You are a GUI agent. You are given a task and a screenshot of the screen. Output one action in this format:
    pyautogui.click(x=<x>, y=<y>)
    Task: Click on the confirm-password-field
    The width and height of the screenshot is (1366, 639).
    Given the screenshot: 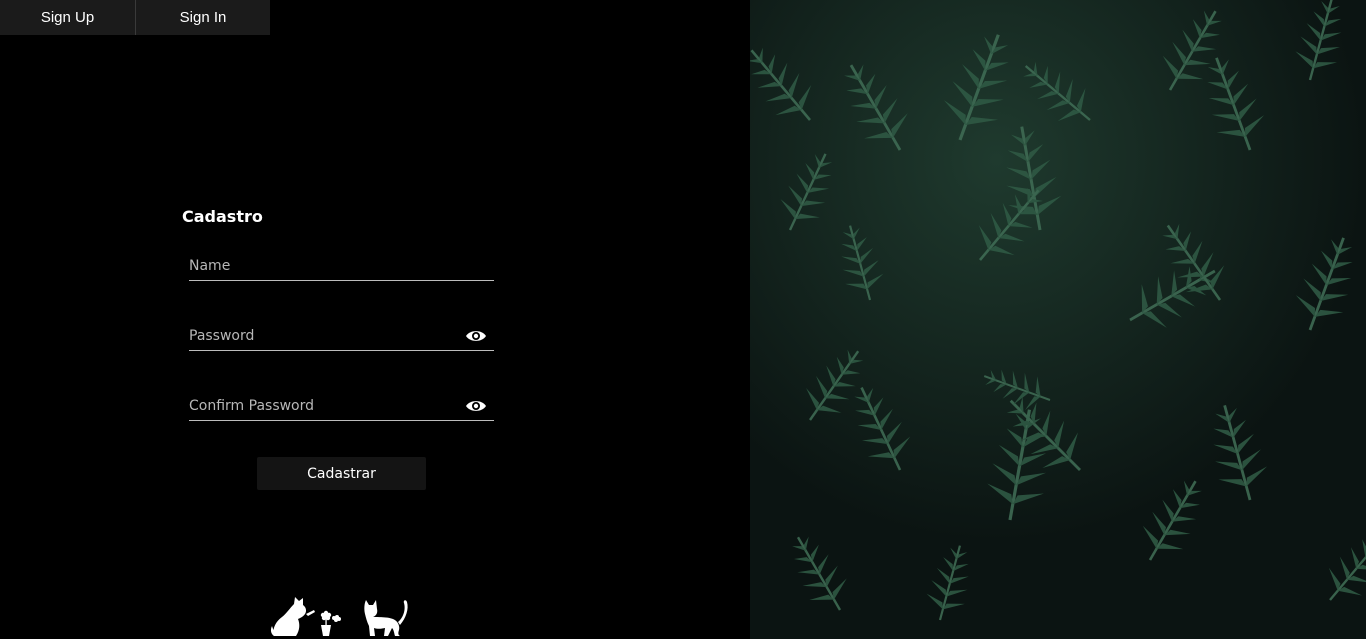 What is the action you would take?
    pyautogui.click(x=341, y=408)
    